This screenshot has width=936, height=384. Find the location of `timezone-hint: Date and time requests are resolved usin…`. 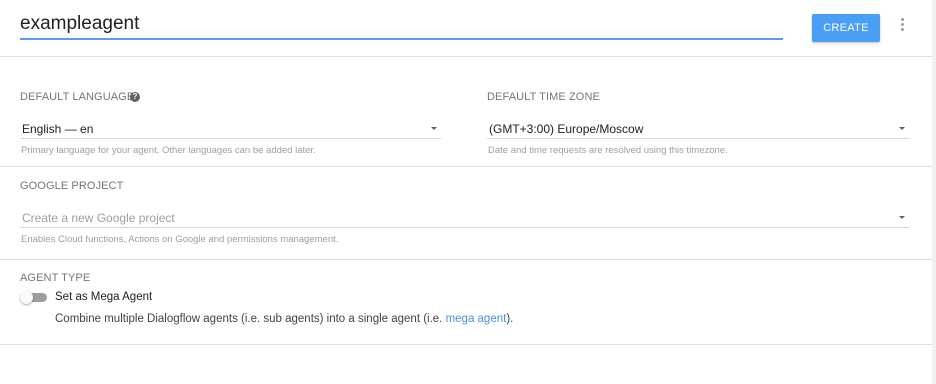

timezone-hint: Date and time requests are resolved usin… is located at coordinates (608, 150).